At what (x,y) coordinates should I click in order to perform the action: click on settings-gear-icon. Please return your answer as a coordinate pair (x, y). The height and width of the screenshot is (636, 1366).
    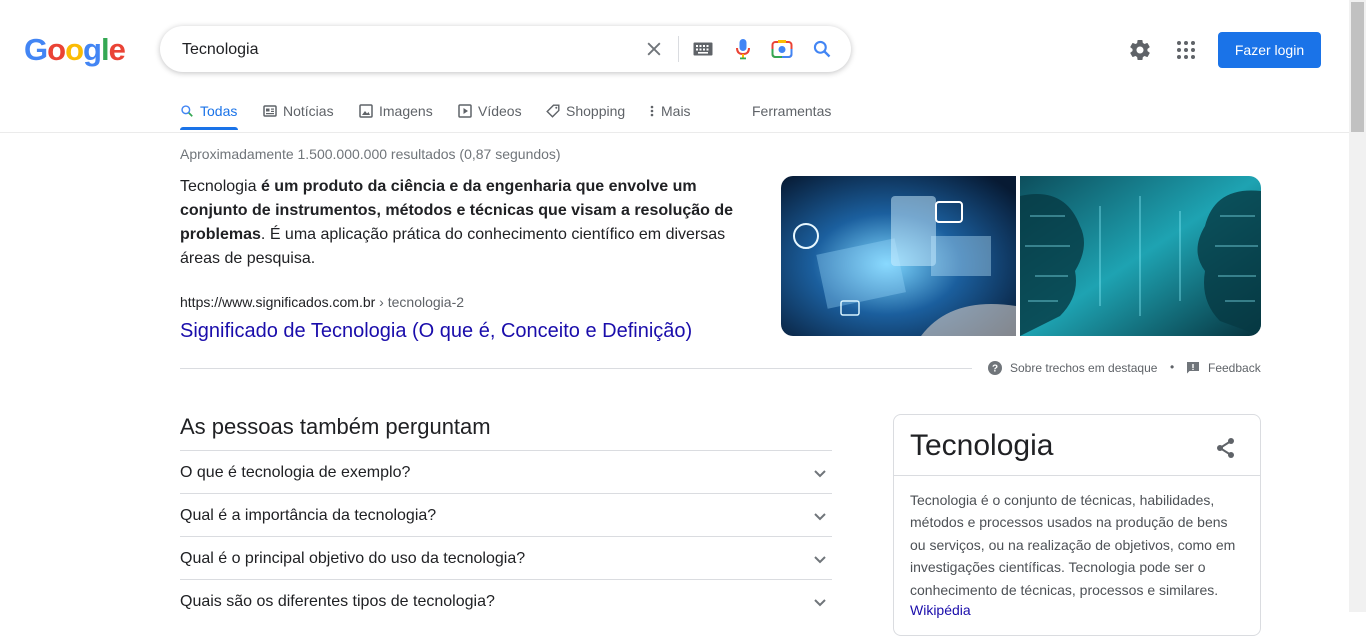
    Looking at the image, I should click on (1140, 50).